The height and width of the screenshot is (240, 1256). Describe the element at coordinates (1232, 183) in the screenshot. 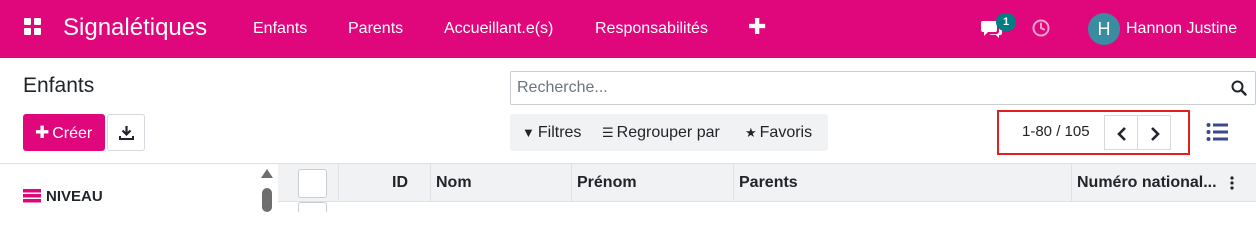

I see `column-options-icon` at that location.